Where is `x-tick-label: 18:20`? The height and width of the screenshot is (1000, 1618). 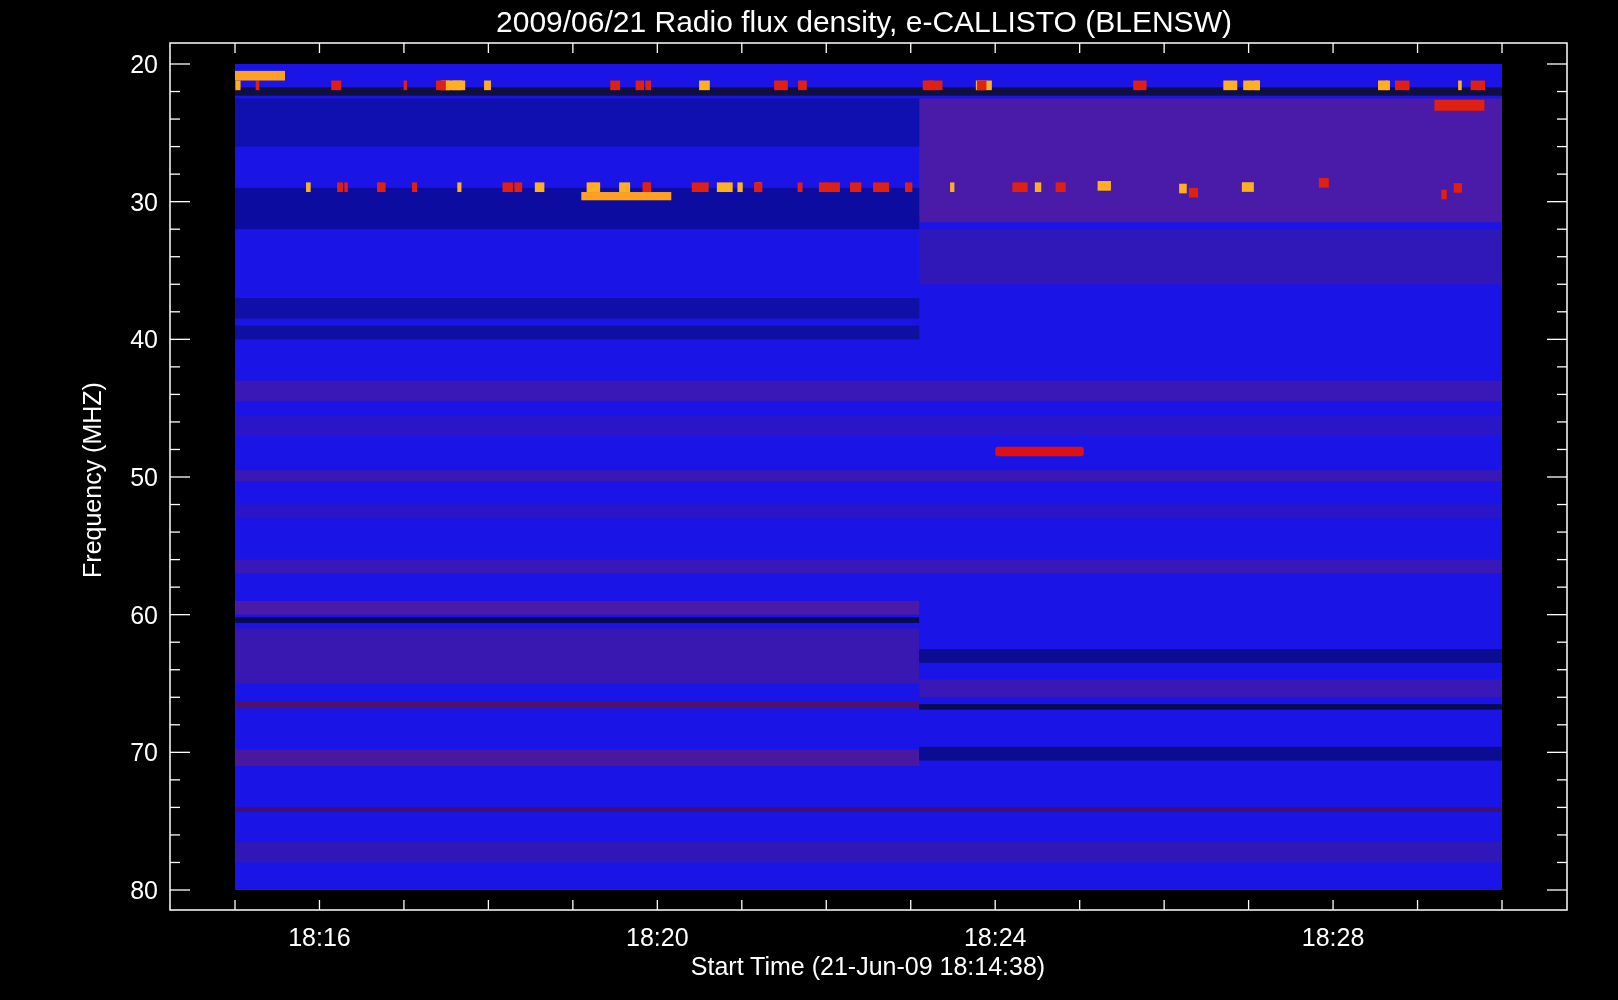
x-tick-label: 18:20 is located at coordinates (657, 937).